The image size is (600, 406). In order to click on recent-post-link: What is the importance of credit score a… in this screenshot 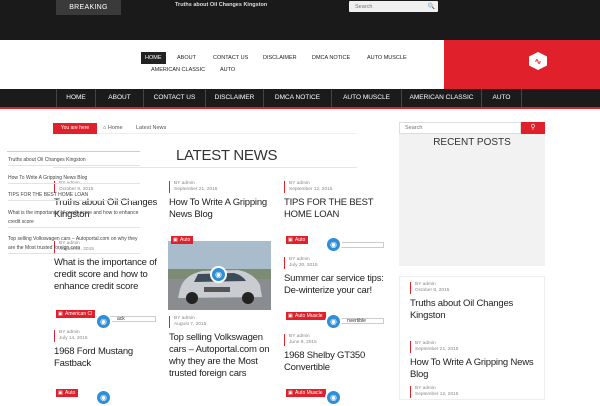, I will do `click(74, 218)`.